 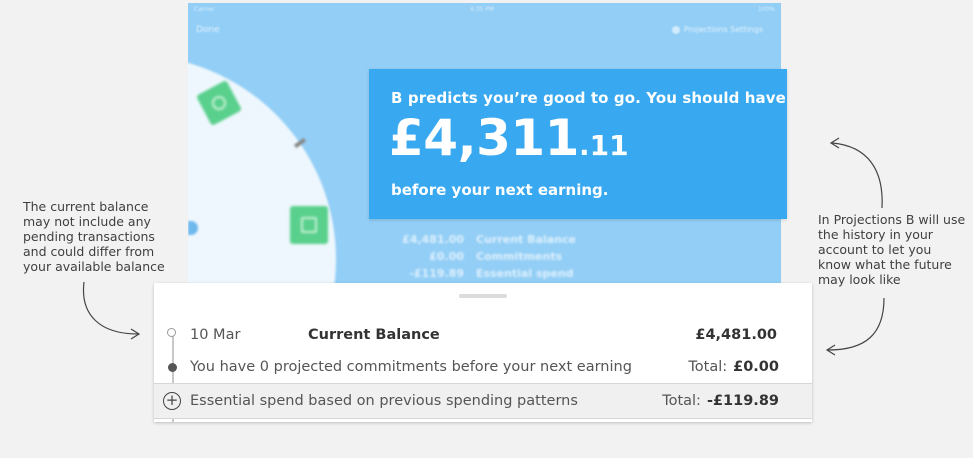 I want to click on left-arrow-icon, so click(x=110, y=308).